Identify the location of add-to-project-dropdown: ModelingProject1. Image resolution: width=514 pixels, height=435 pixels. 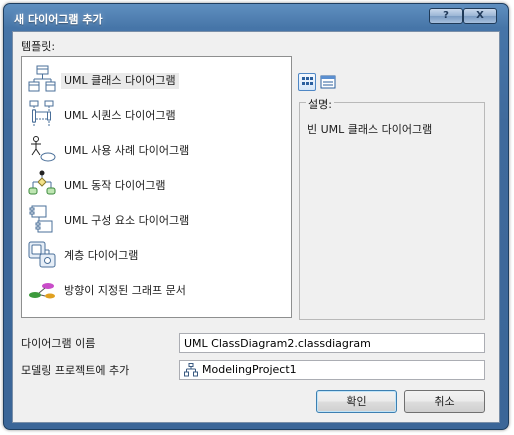
(332, 370).